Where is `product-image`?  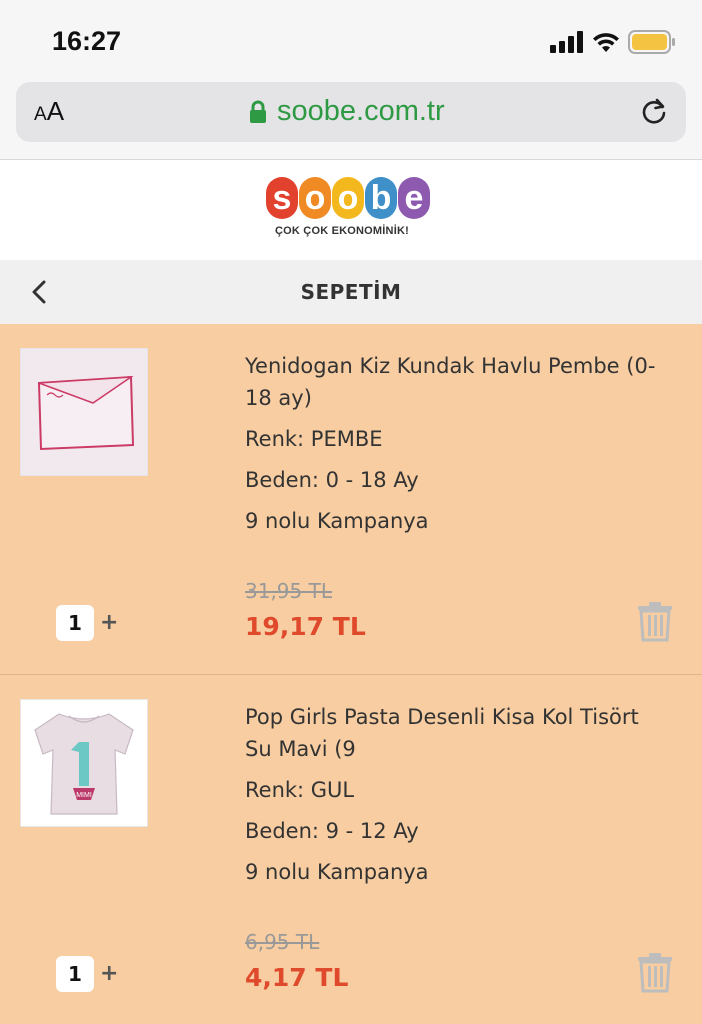 product-image is located at coordinates (84, 412).